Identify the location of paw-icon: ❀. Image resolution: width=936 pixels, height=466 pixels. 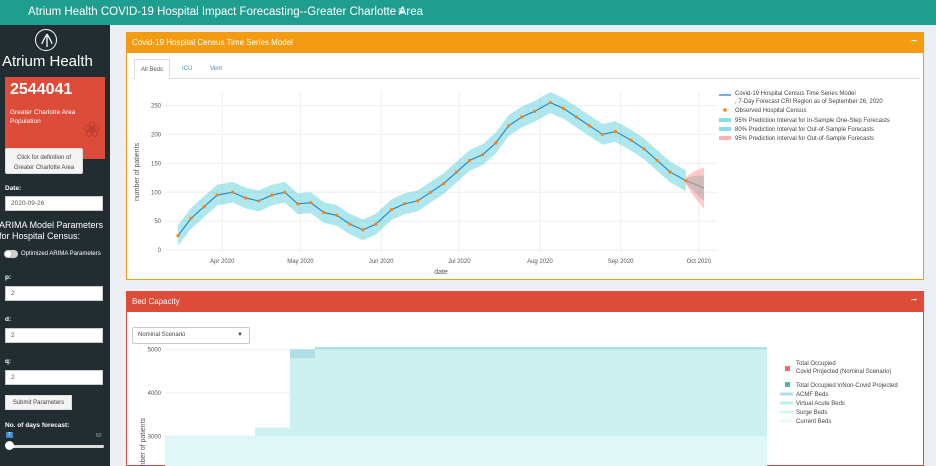
(91, 129).